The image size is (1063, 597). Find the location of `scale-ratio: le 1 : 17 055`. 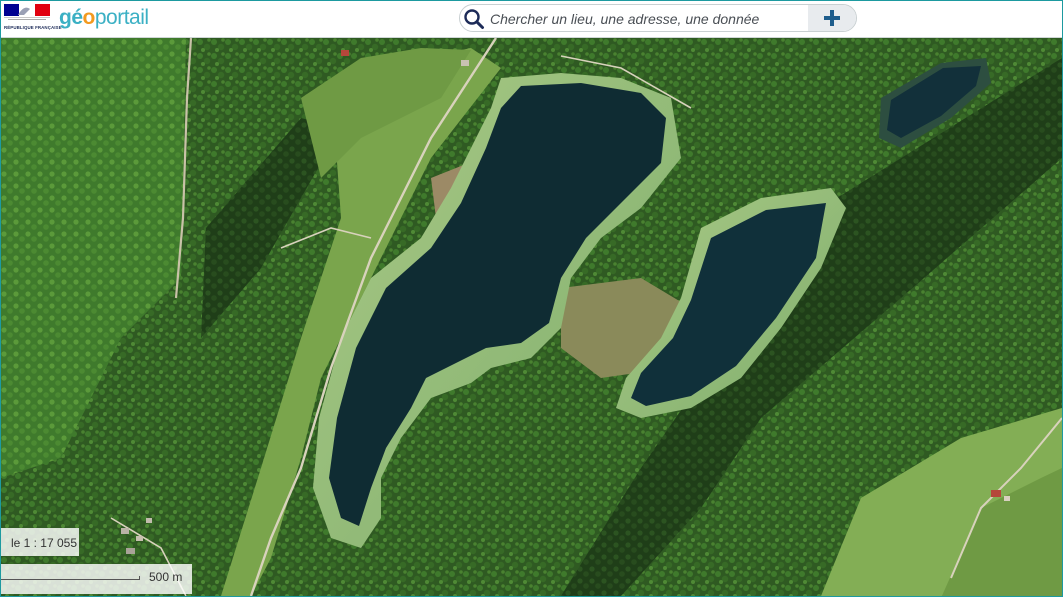

scale-ratio: le 1 : 17 055 is located at coordinates (43, 543).